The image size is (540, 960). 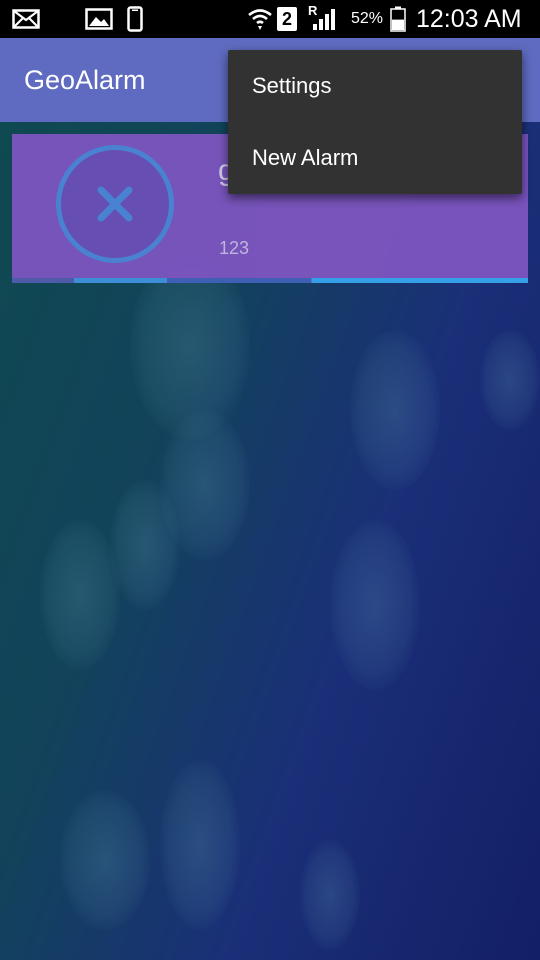 What do you see at coordinates (375, 86) in the screenshot?
I see `menu-item-settings: Settings` at bounding box center [375, 86].